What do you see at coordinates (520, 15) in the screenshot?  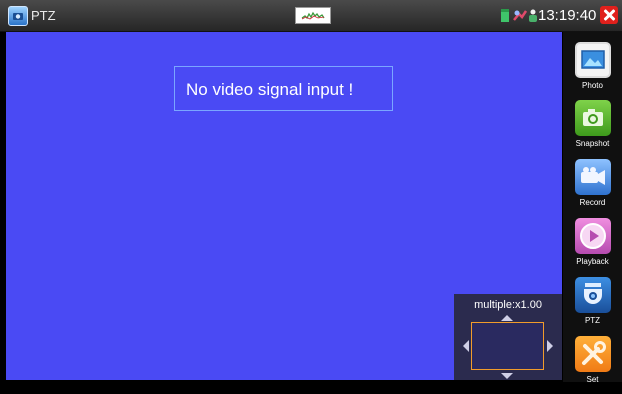 I see `network-cable-icon` at bounding box center [520, 15].